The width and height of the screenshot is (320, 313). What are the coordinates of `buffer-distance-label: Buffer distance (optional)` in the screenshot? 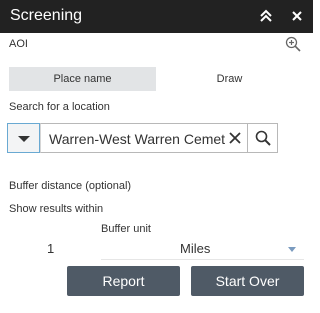 It's located at (70, 186).